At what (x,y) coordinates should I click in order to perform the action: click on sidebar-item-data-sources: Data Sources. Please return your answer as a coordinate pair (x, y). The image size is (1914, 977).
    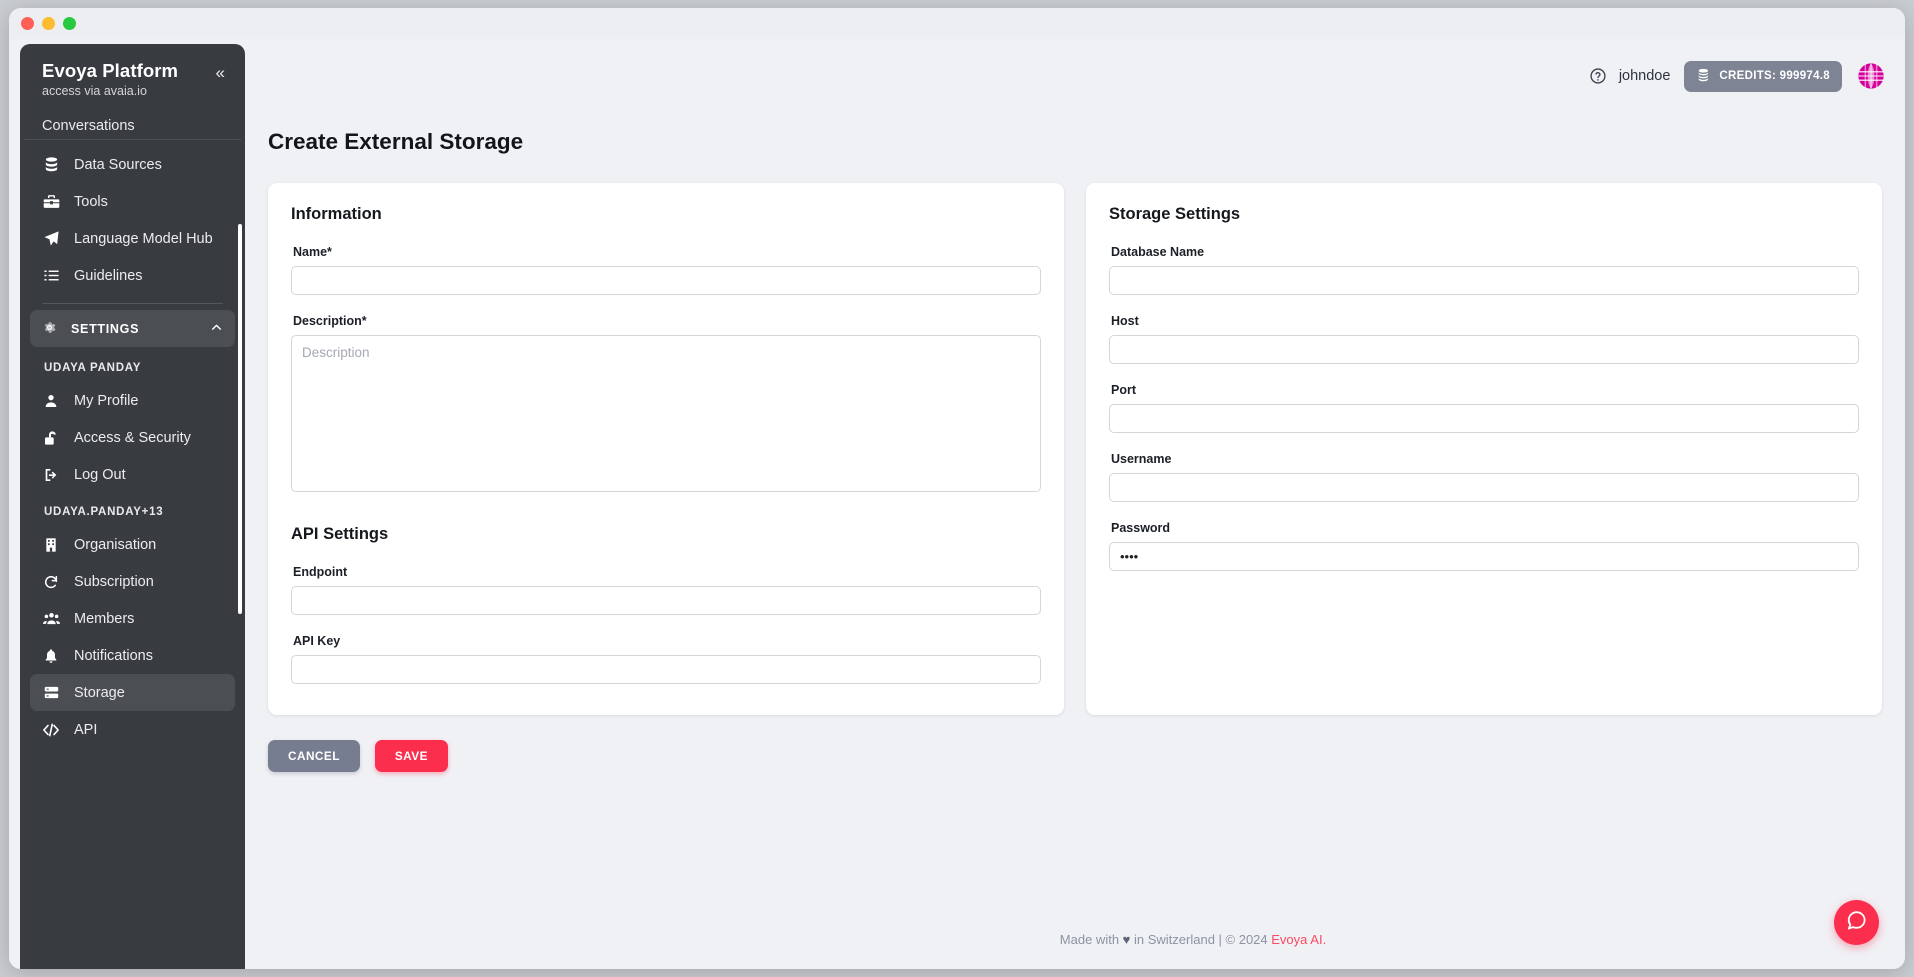
    Looking at the image, I should click on (132, 164).